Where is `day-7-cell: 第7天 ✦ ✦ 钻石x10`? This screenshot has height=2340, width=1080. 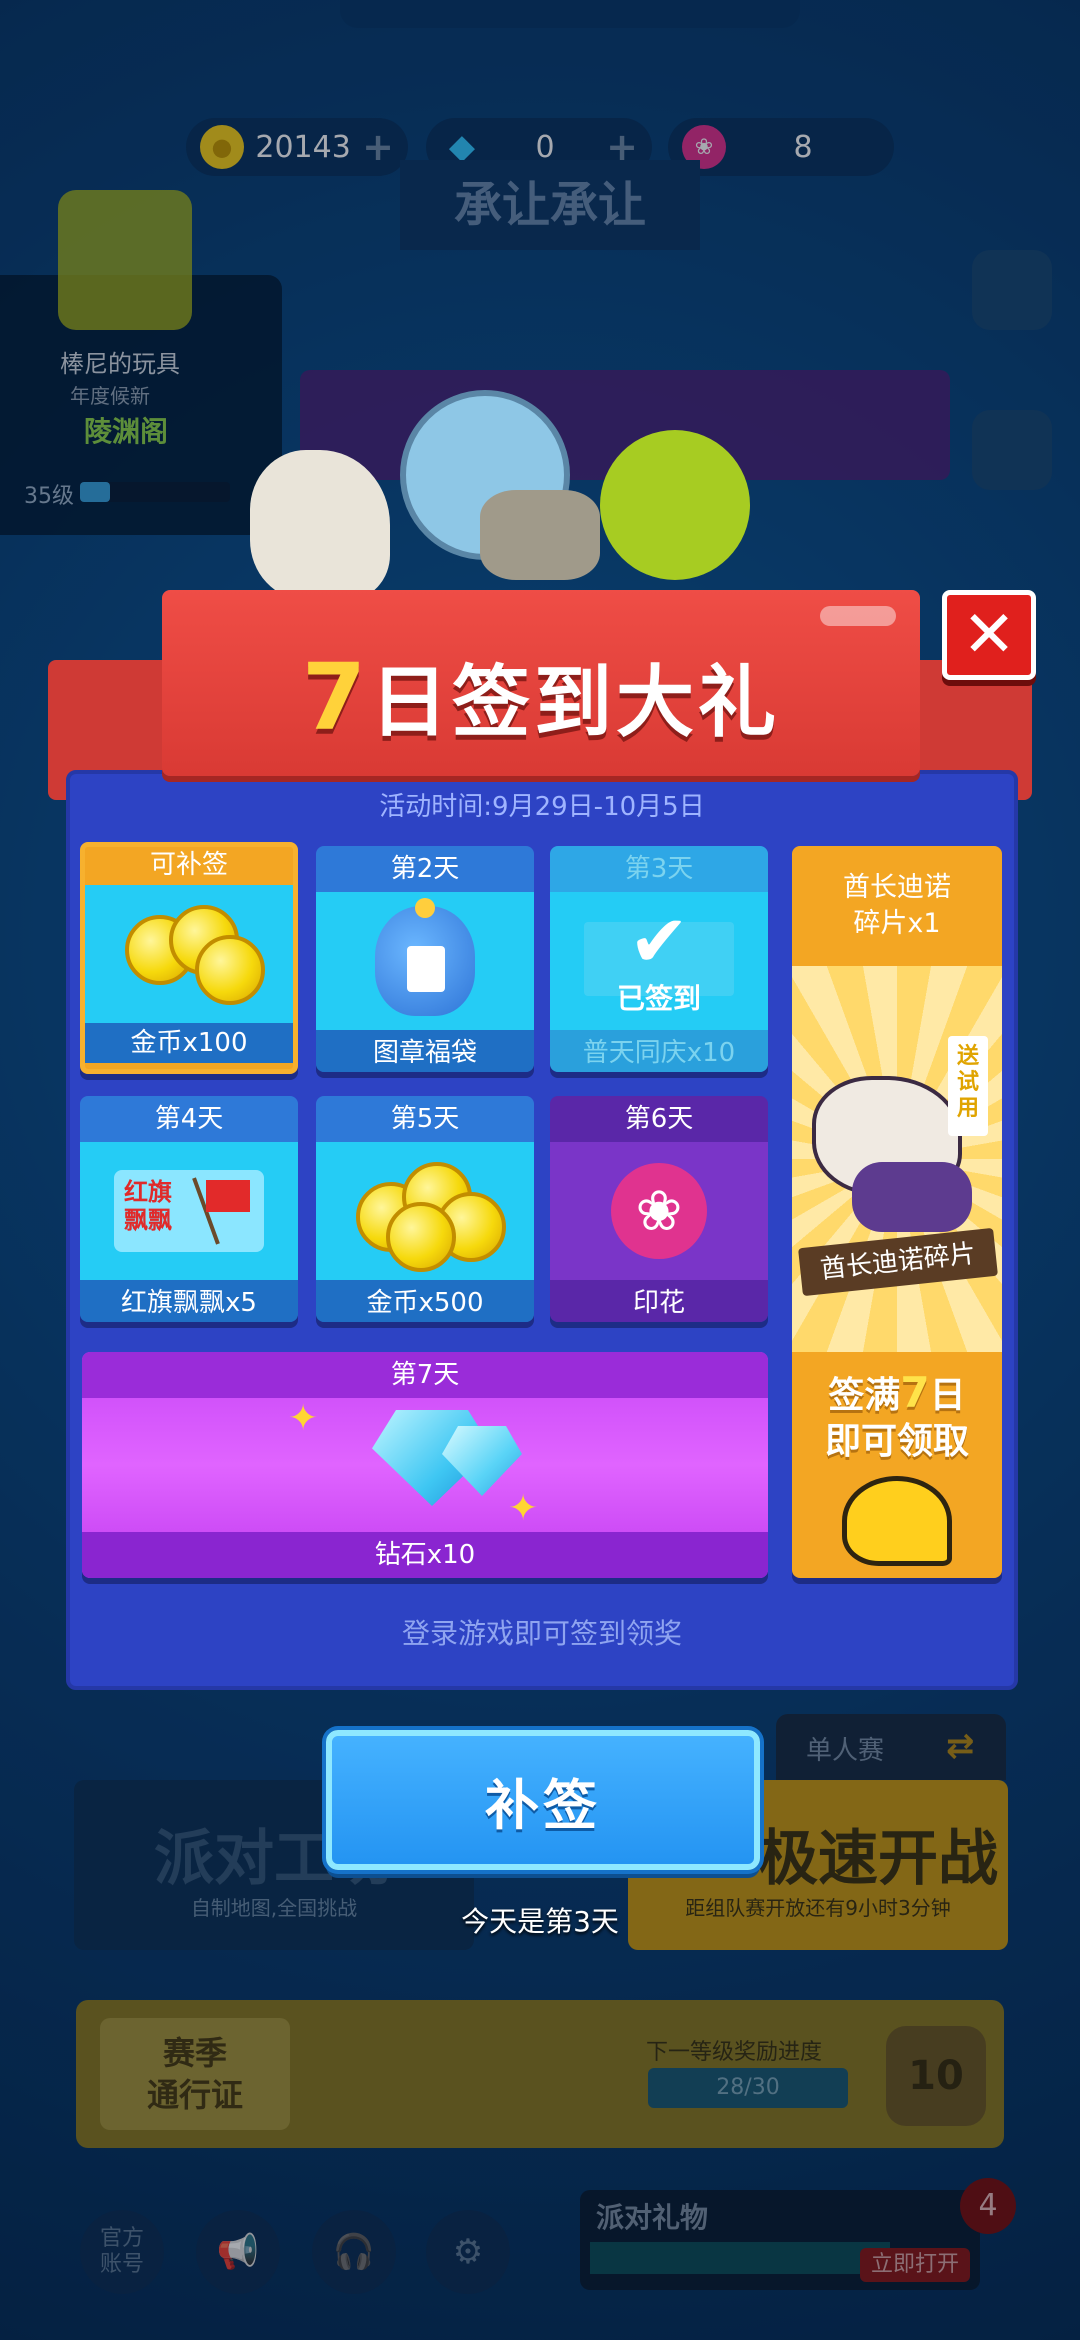 day-7-cell: 第7天 ✦ ✦ 钻石x10 is located at coordinates (425, 1465).